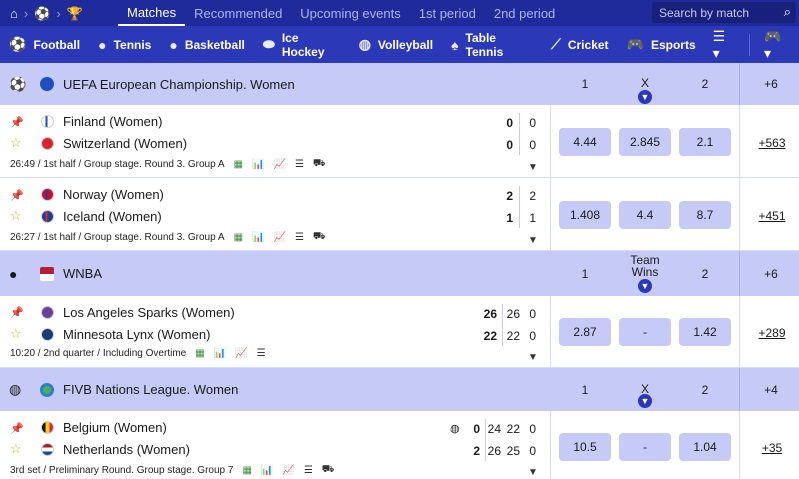 This screenshot has width=799, height=479. I want to click on more-odds-link: +35, so click(772, 448).